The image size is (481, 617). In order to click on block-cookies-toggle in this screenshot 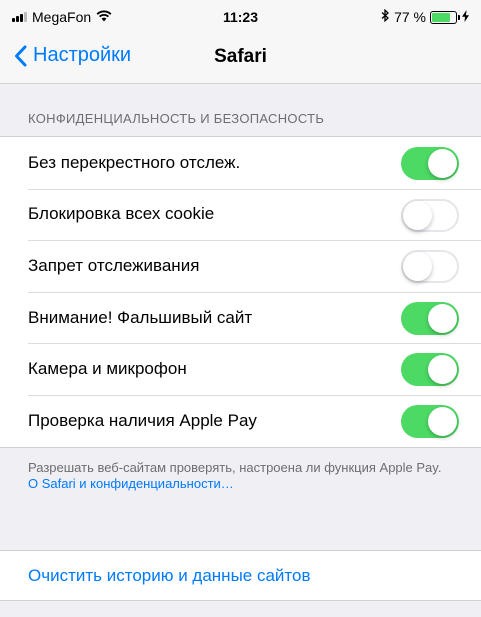, I will do `click(430, 215)`.